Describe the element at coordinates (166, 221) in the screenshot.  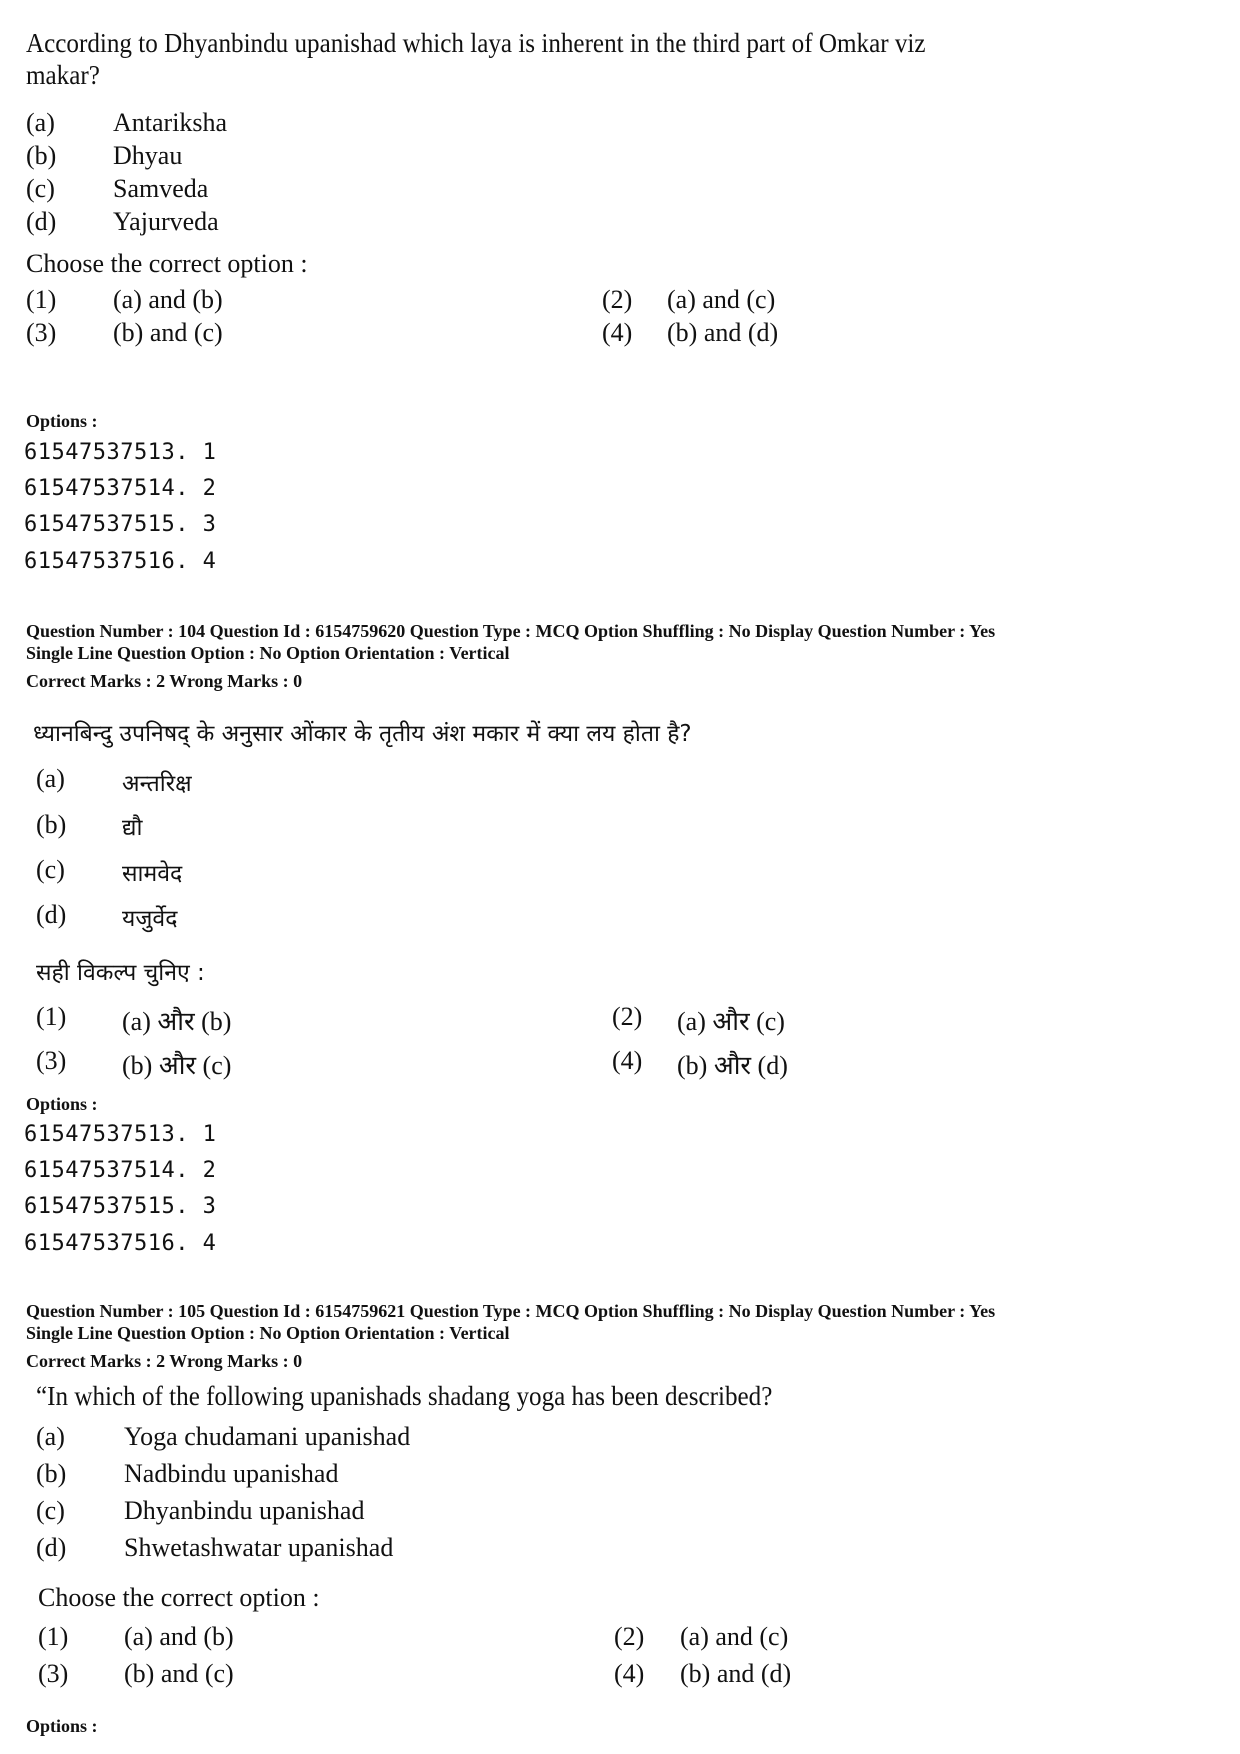
I see `item-text: Yajurveda` at that location.